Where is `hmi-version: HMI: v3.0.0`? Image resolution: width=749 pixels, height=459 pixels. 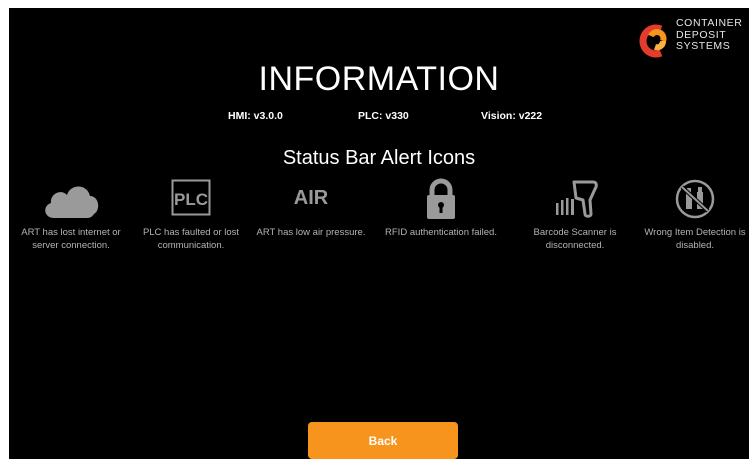
hmi-version: HMI: v3.0.0 is located at coordinates (255, 116).